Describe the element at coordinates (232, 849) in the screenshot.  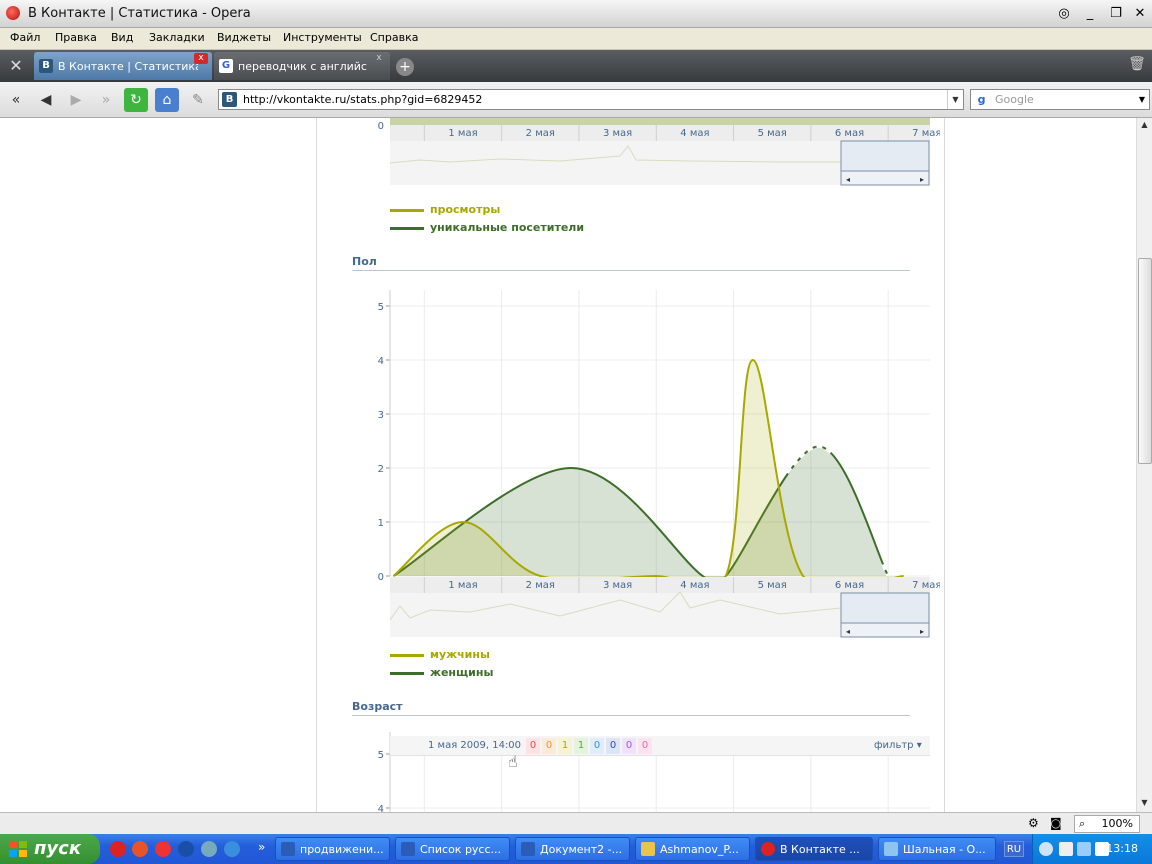
I see `ie-quicklaunch-icon` at that location.